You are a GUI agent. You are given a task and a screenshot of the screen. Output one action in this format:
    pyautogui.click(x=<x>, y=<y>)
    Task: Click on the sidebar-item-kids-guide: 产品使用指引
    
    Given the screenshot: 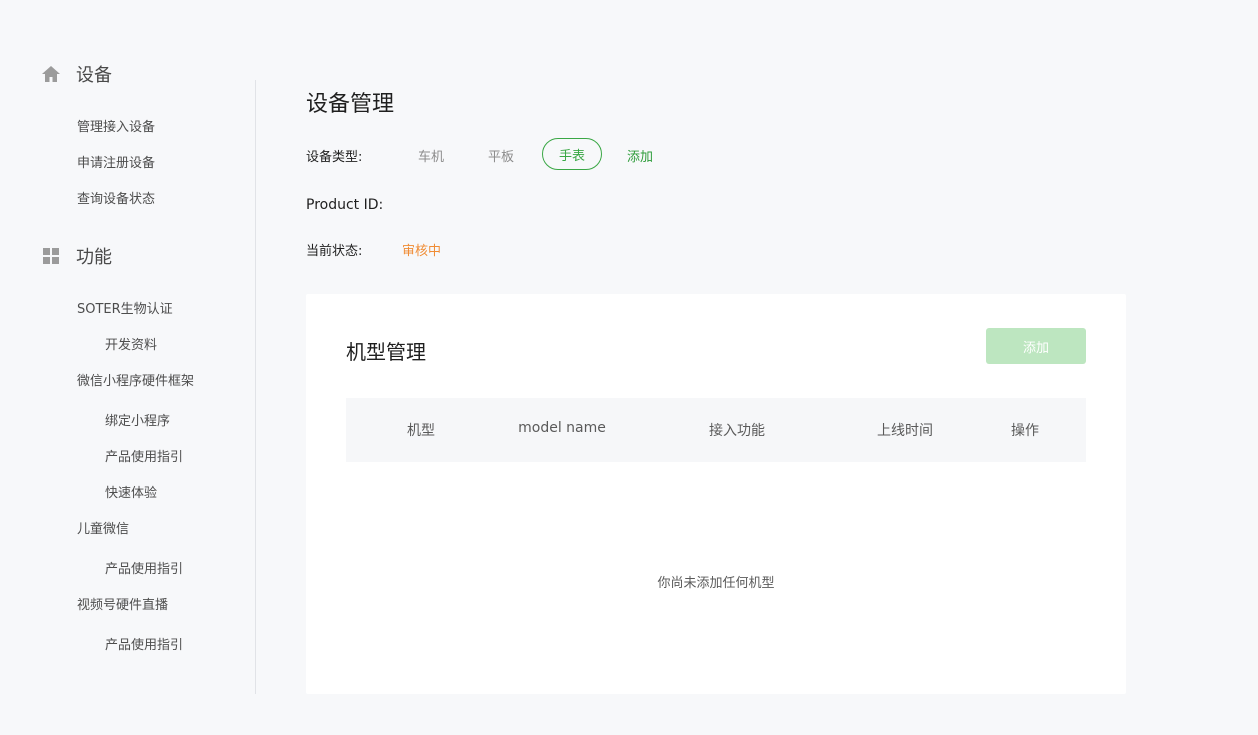 What is the action you would take?
    pyautogui.click(x=144, y=567)
    